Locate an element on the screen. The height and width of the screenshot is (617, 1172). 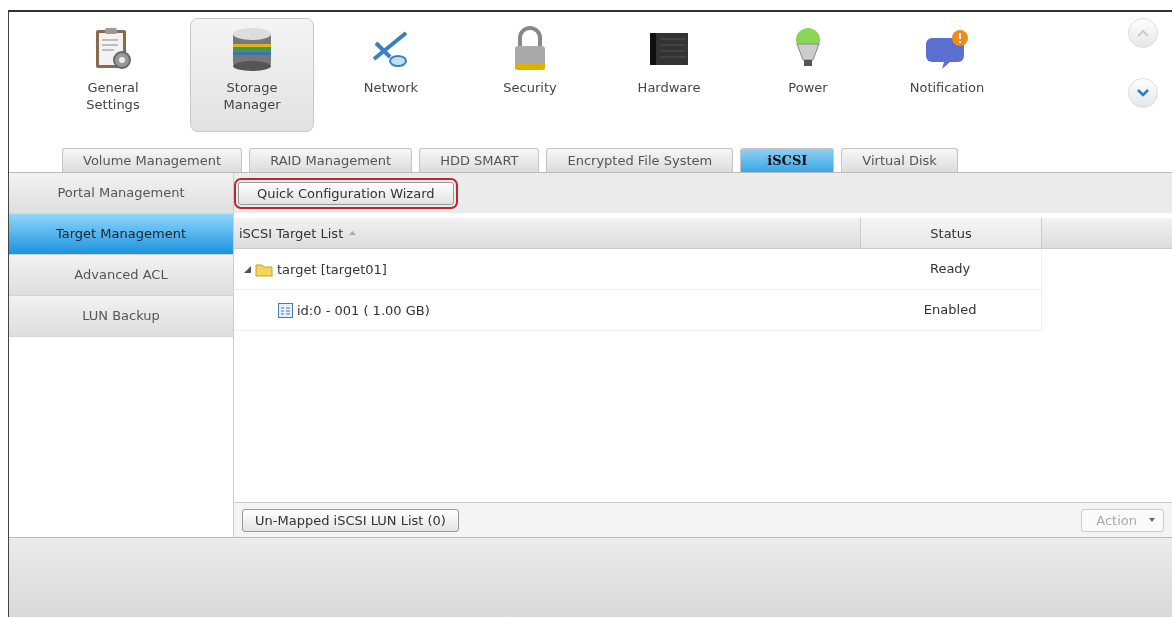
category-label: Notification is located at coordinates (947, 87).